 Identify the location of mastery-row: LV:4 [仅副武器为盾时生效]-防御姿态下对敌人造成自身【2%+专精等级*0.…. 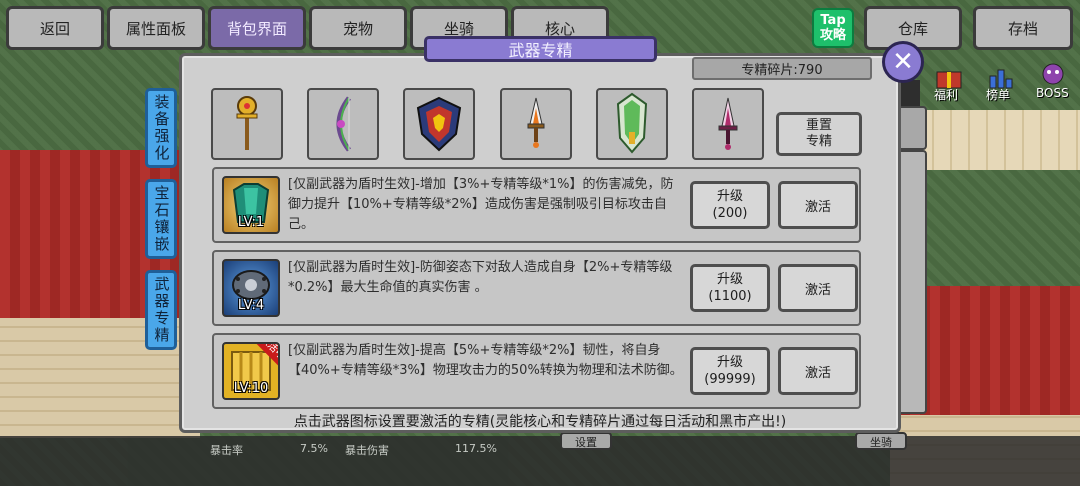
(536, 288).